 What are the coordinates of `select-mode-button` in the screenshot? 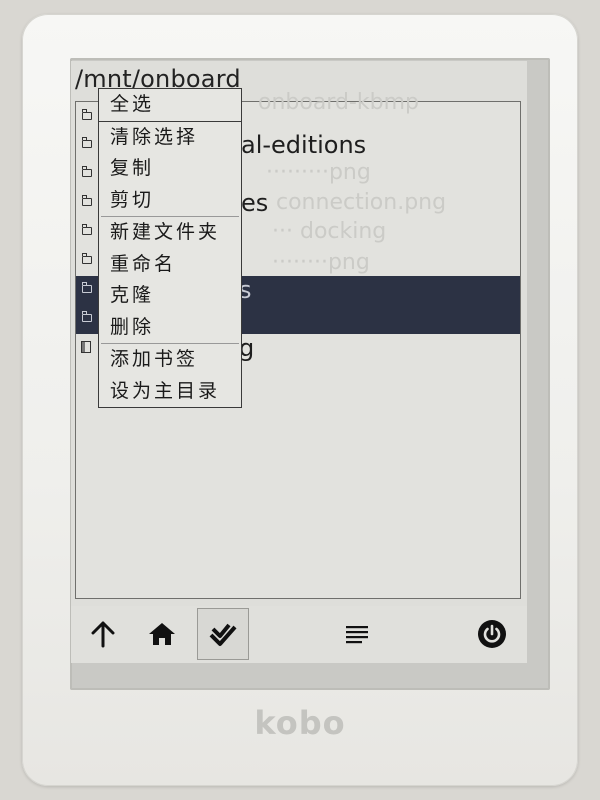 It's located at (223, 634).